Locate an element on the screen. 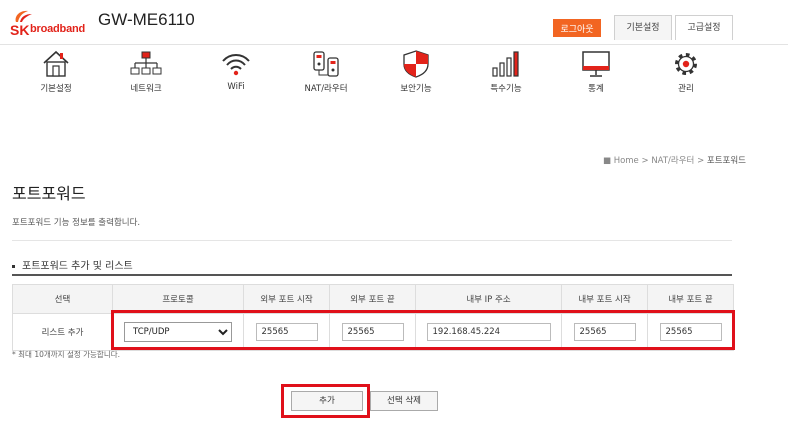 This screenshot has width=788, height=427. int-port-end-cell is located at coordinates (690, 332).